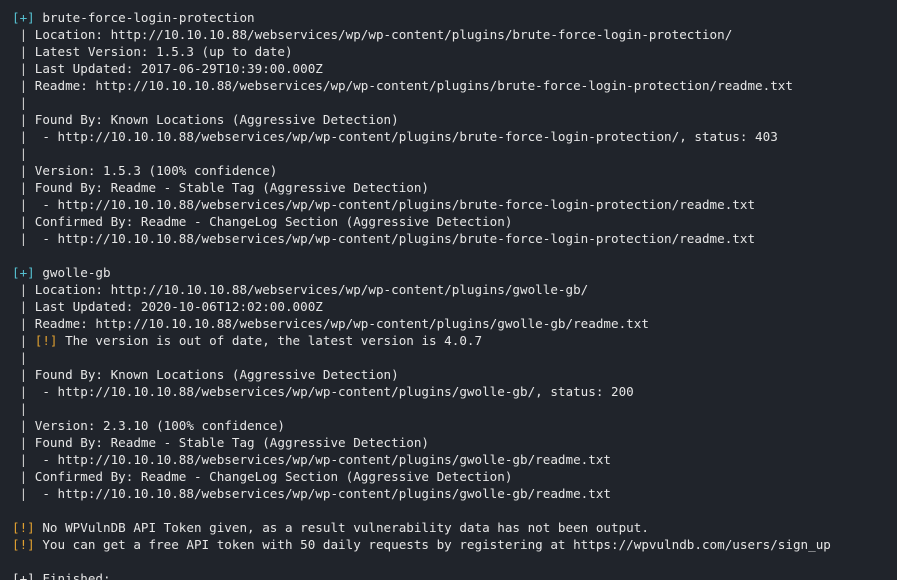 This screenshot has height=580, width=897. What do you see at coordinates (454, 272) in the screenshot?
I see `plugin-header: [+] gwolle-gb` at bounding box center [454, 272].